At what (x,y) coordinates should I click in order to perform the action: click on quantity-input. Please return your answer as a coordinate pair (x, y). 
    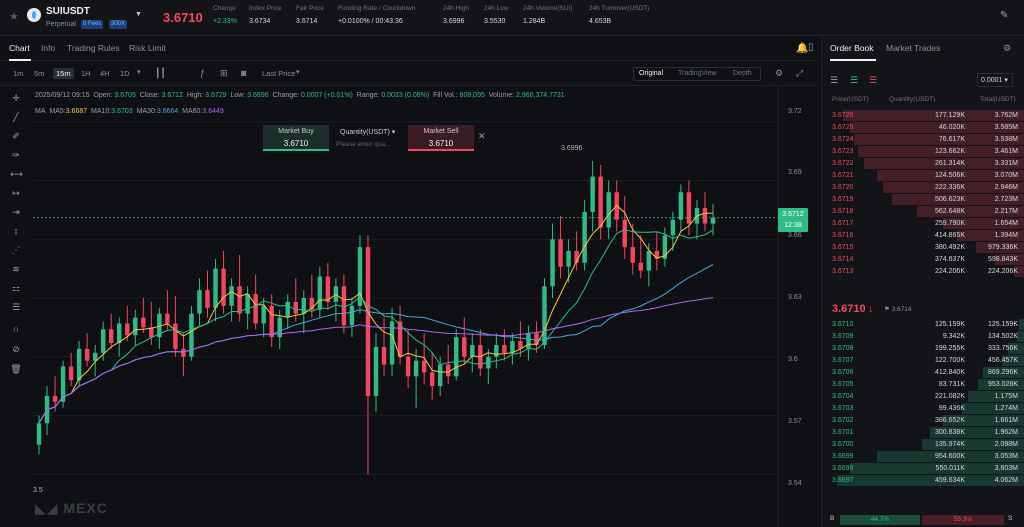
    Looking at the image, I should click on (370, 144).